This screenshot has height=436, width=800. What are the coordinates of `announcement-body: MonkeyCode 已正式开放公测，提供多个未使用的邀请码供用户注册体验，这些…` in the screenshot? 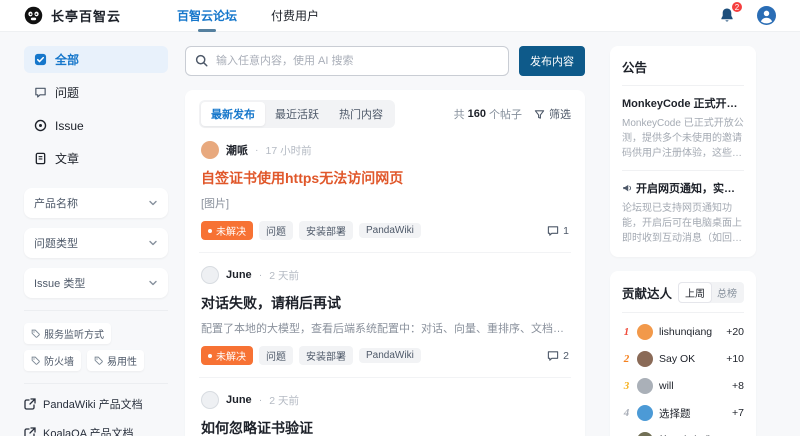 It's located at (683, 138).